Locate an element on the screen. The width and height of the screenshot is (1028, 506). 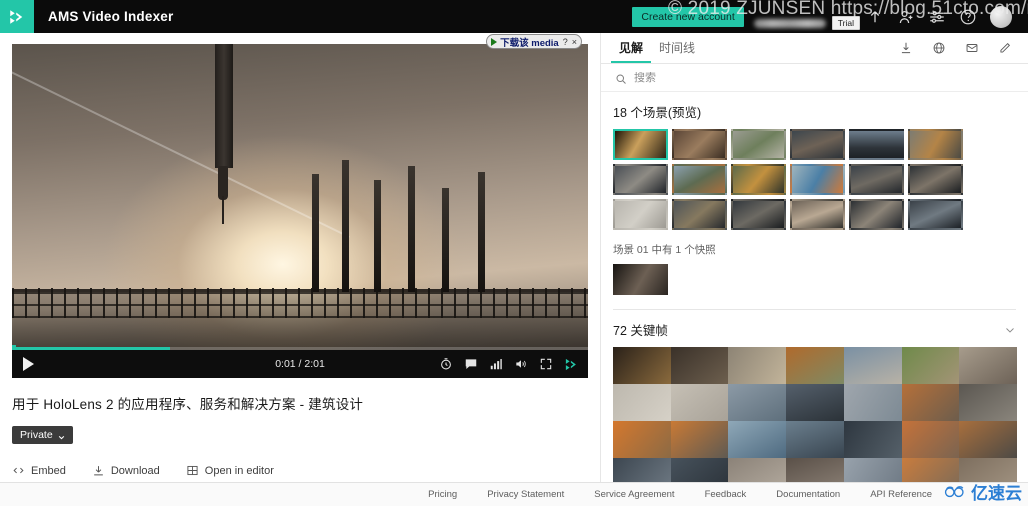
keyframes-heading-text: 72 关键帧 is located at coordinates (640, 331).